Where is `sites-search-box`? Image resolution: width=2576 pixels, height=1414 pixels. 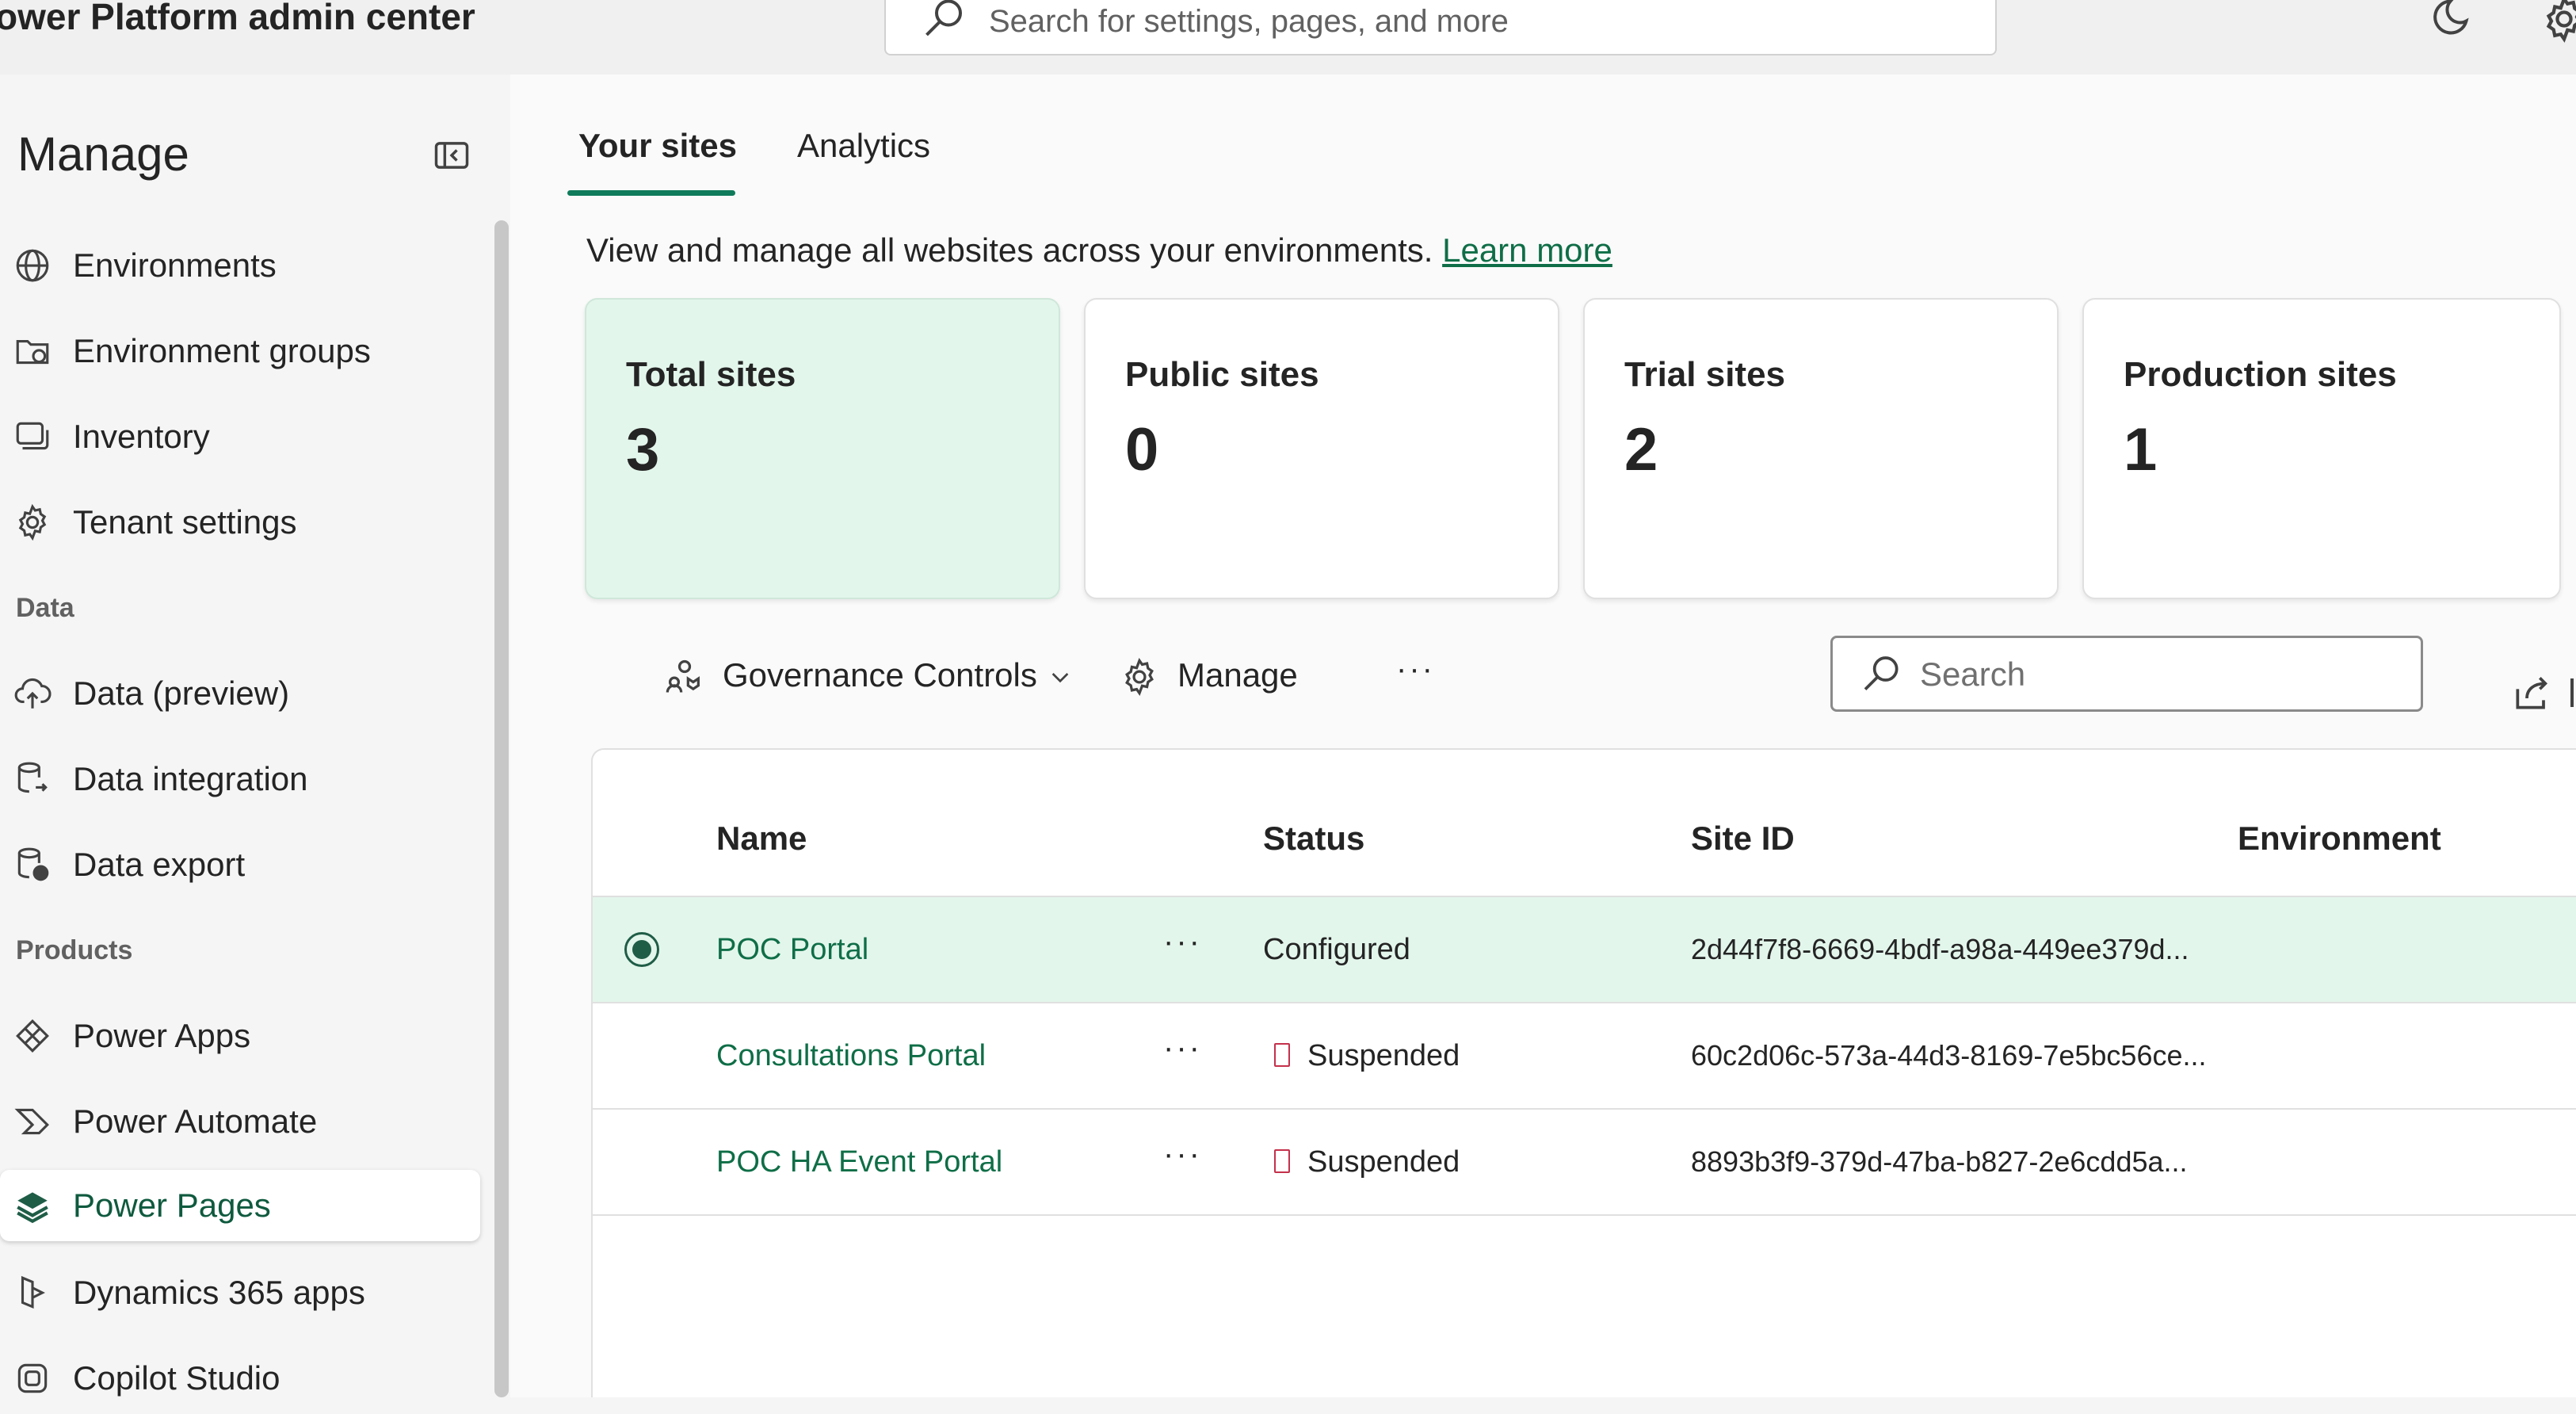 sites-search-box is located at coordinates (2126, 674).